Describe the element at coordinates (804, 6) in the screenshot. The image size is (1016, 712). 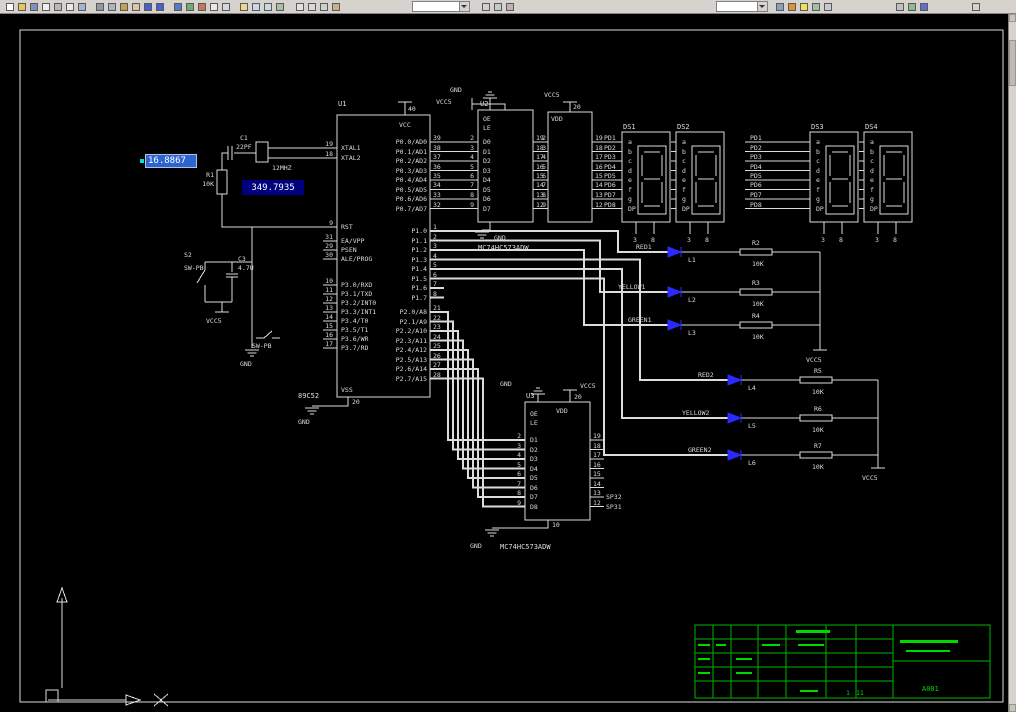
I see `light-icon` at that location.